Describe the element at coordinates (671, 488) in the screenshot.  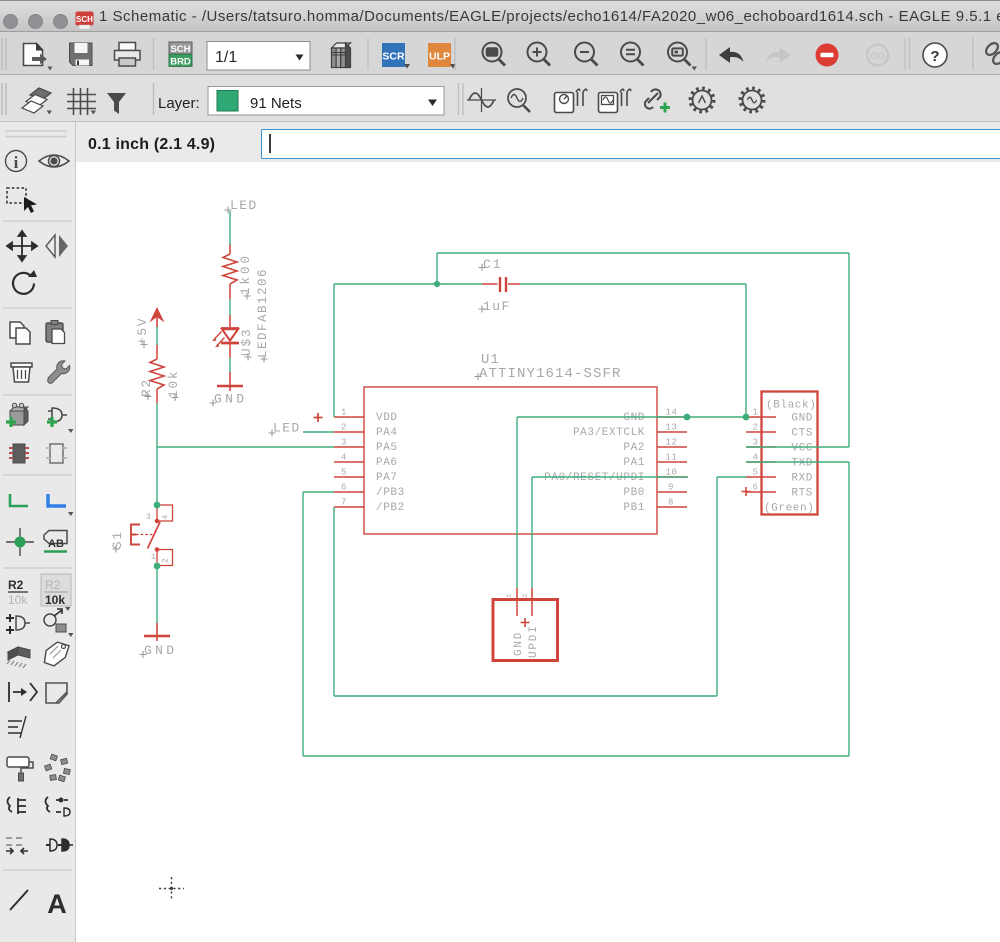
I see `svg-text: 9` at that location.